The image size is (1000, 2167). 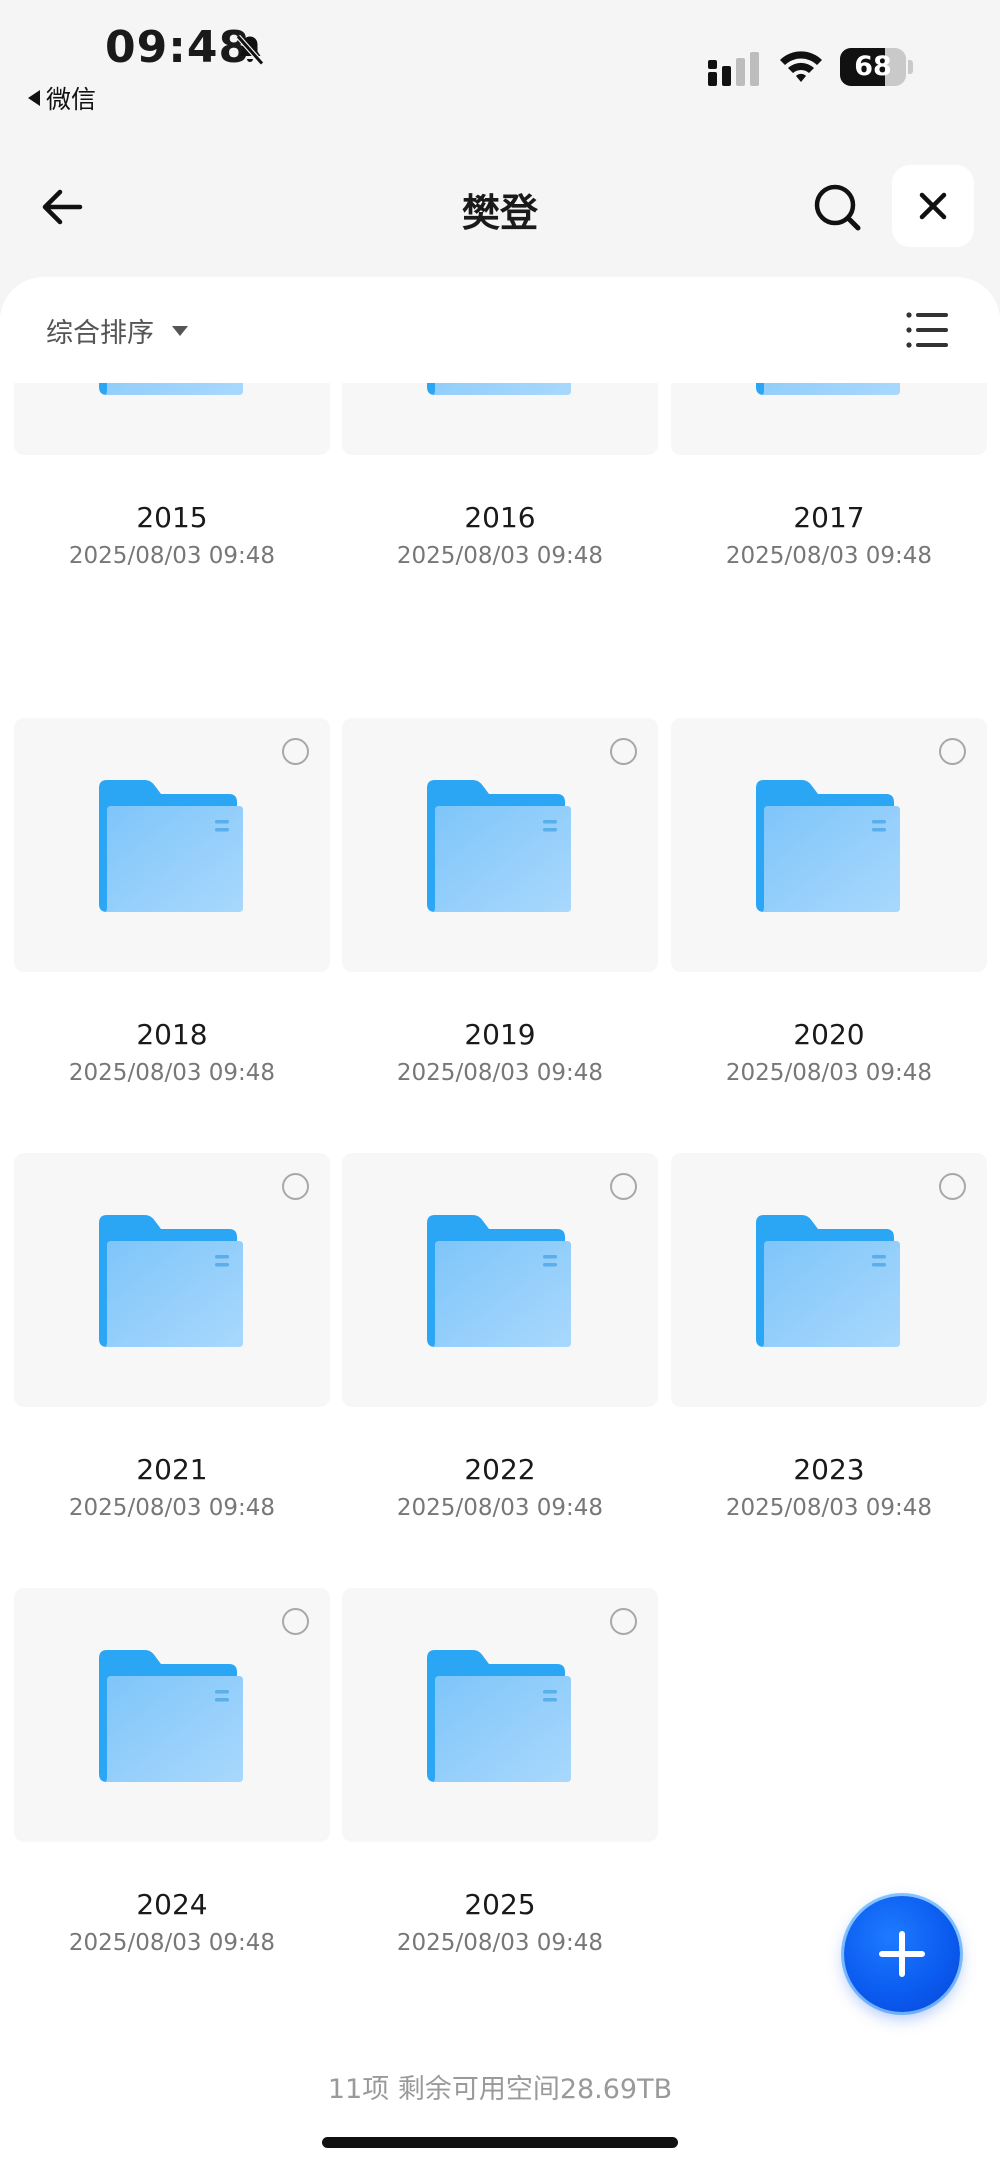 I want to click on folder-item: 2023 2025/08/03 09:48, so click(x=829, y=1343).